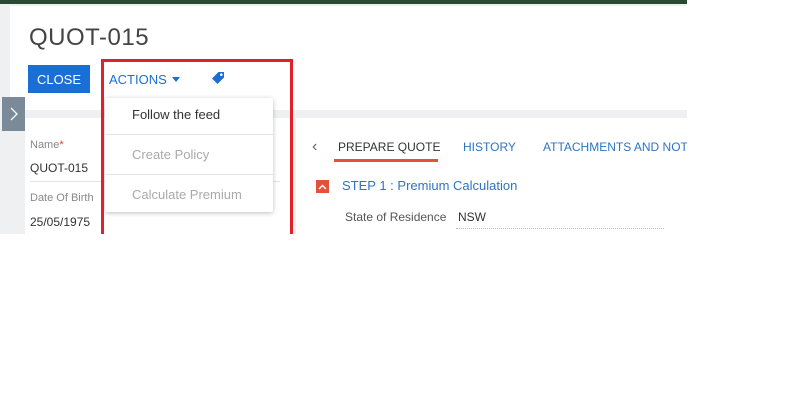 The image size is (799, 408). I want to click on sidebar-toggle-button, so click(13, 114).